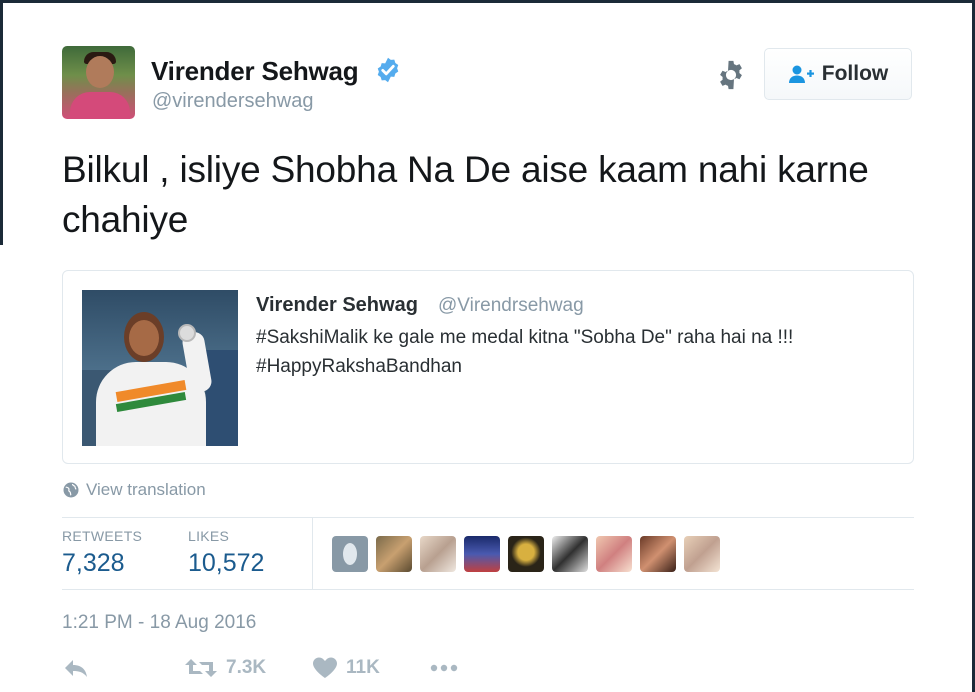 This screenshot has height=692, width=975. I want to click on follow-button: Follow, so click(838, 74).